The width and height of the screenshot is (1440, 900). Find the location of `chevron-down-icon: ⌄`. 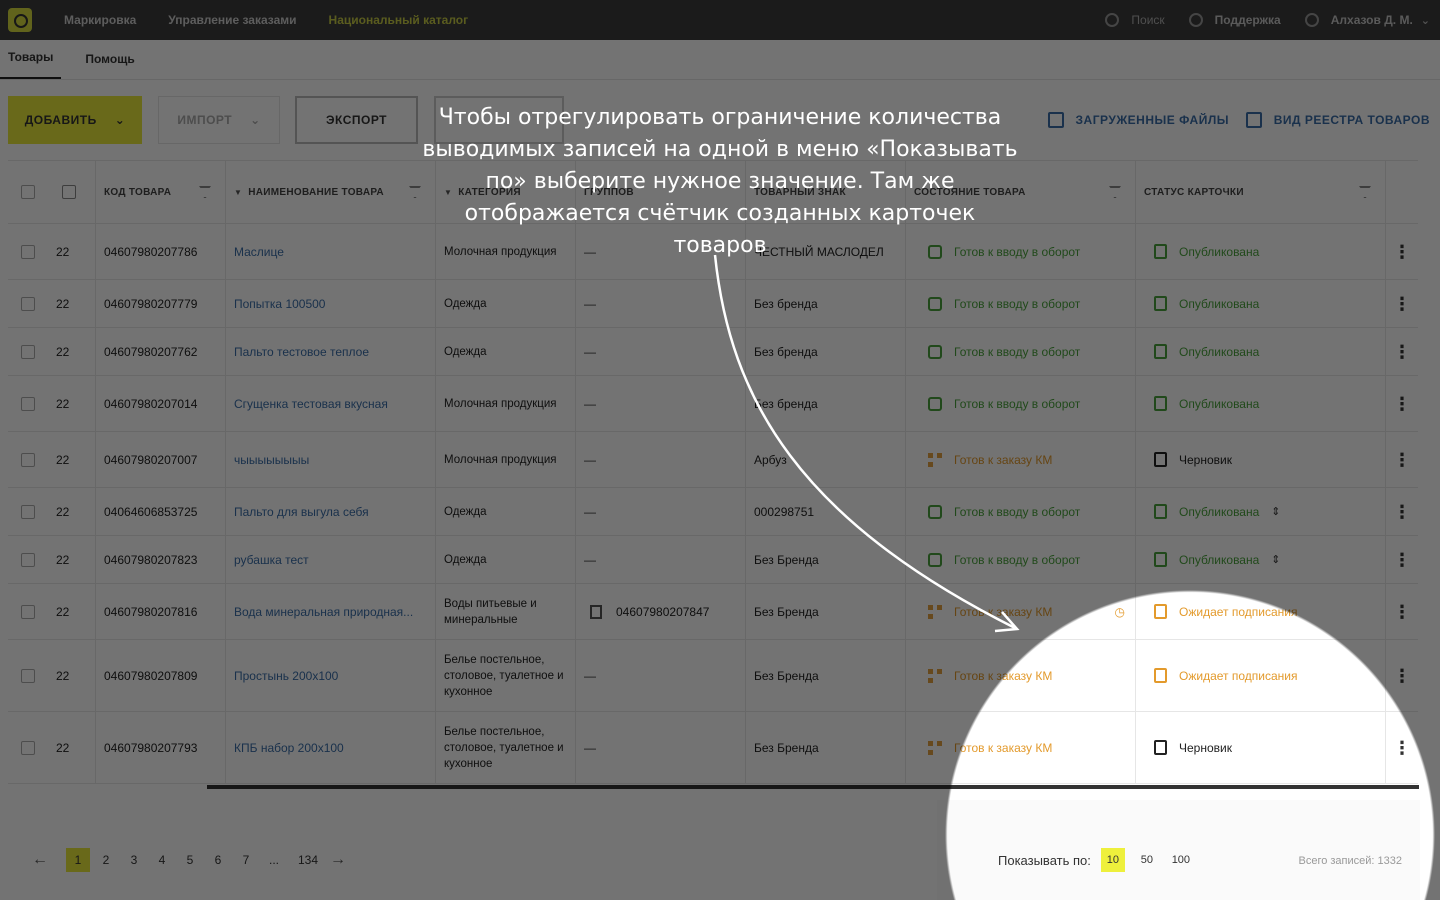

chevron-down-icon: ⌄ is located at coordinates (120, 120).